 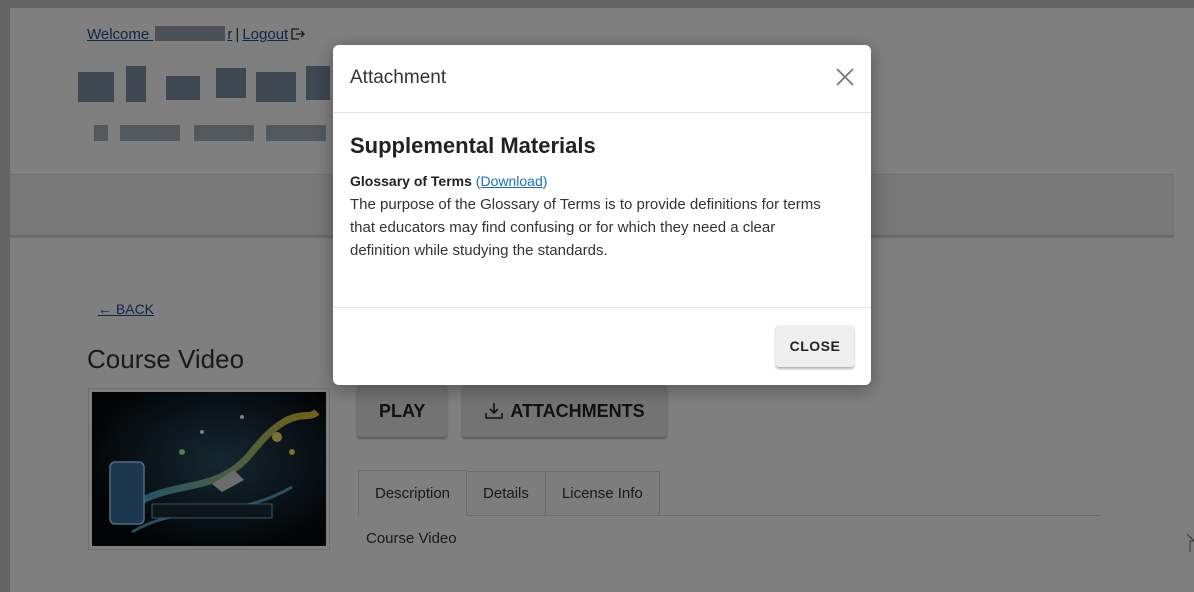 I want to click on modal-title: Attachment, so click(x=398, y=77).